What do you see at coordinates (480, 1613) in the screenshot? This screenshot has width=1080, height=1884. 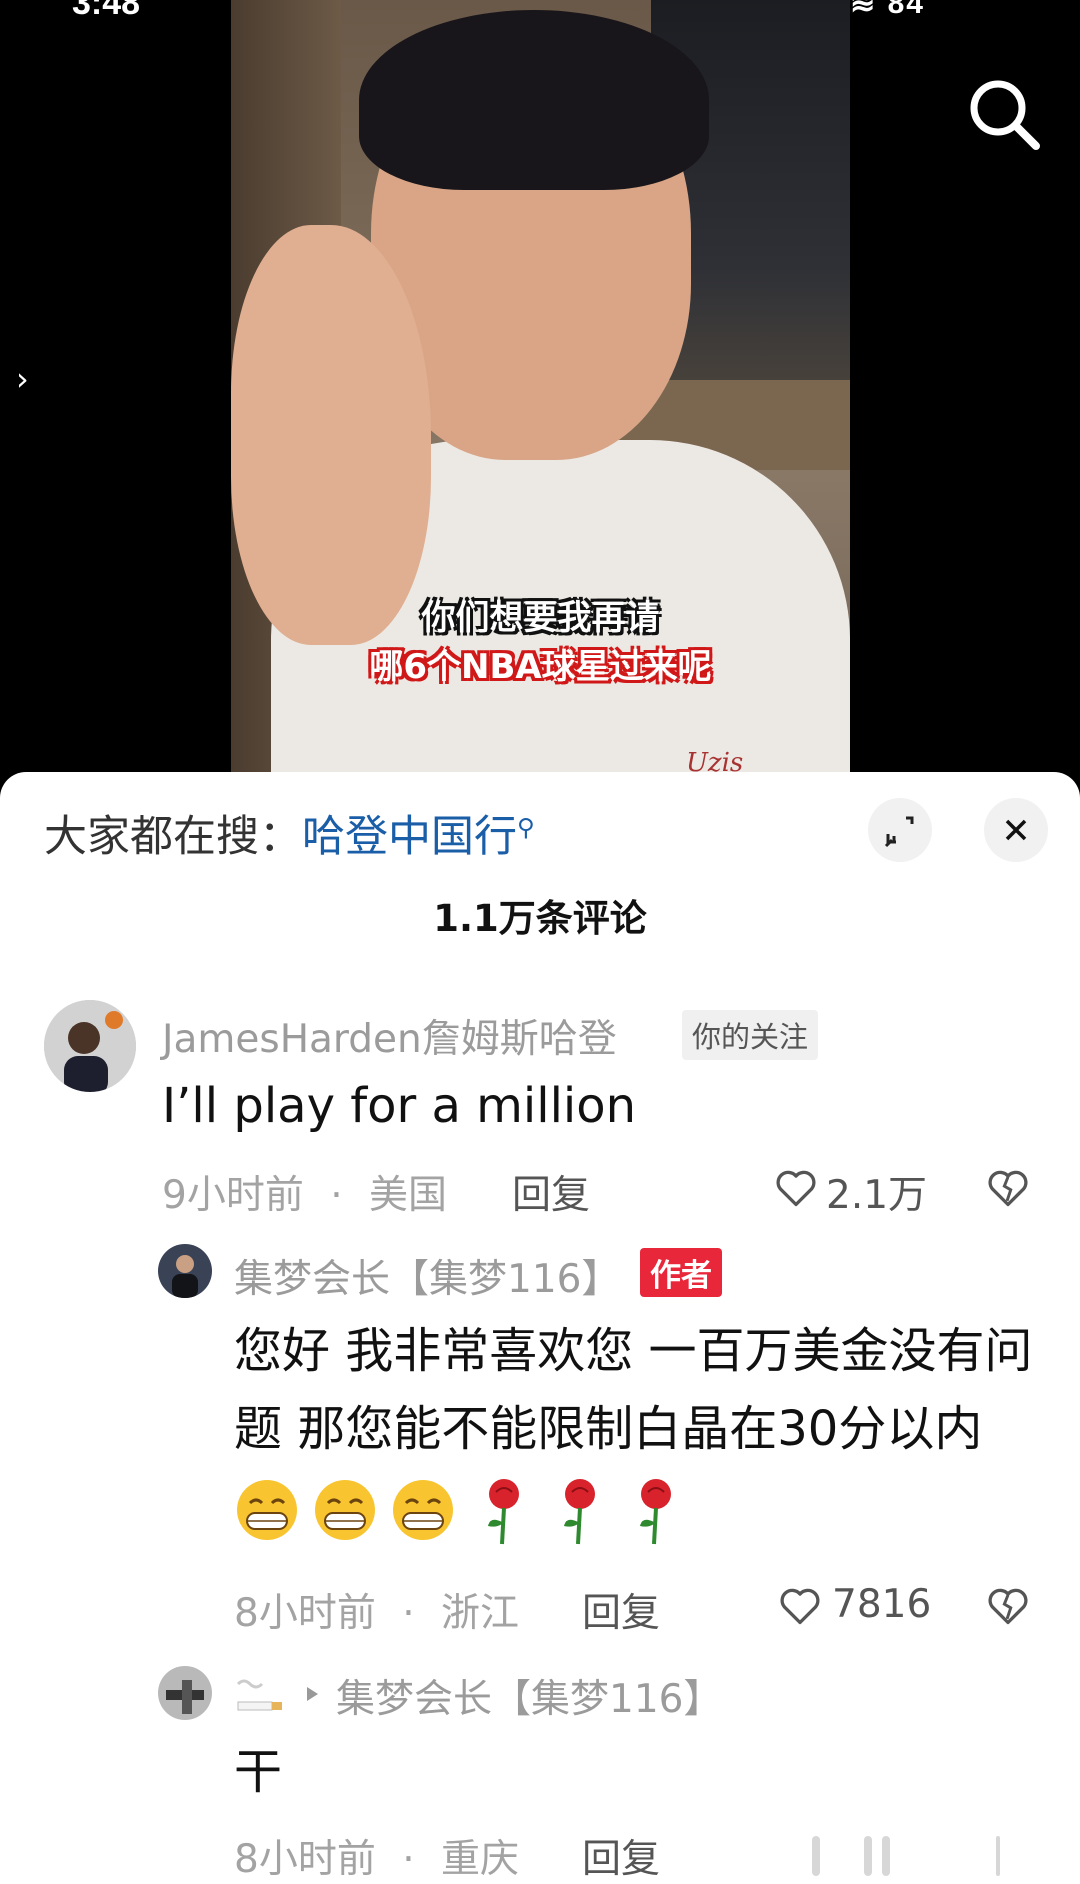 I see `comment-location: 浙江` at bounding box center [480, 1613].